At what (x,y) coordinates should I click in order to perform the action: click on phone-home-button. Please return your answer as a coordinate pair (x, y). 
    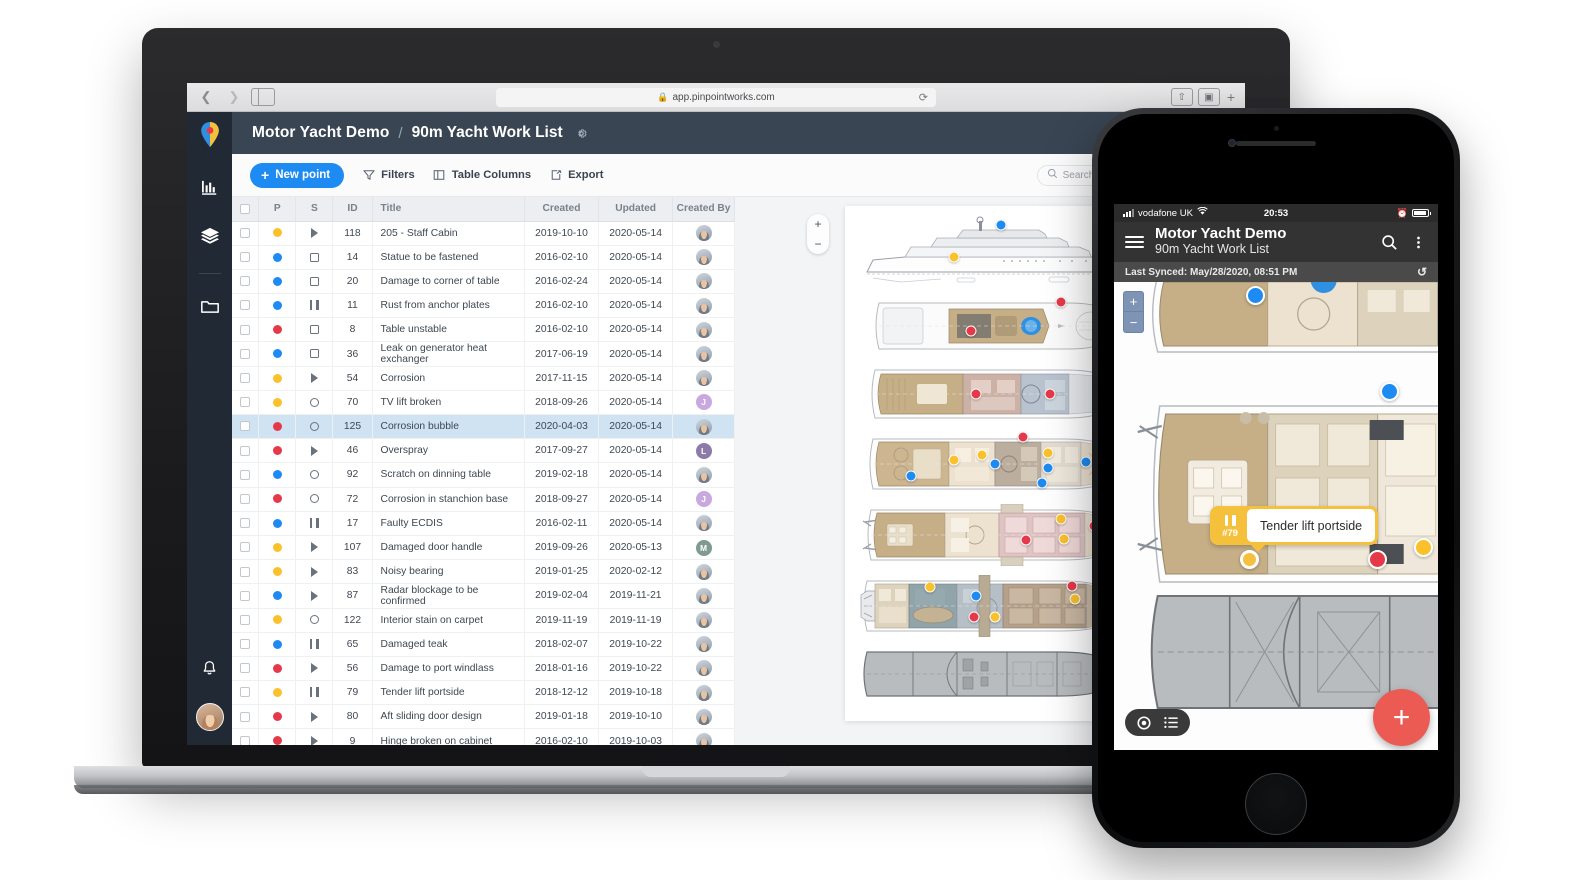
    Looking at the image, I should click on (1276, 804).